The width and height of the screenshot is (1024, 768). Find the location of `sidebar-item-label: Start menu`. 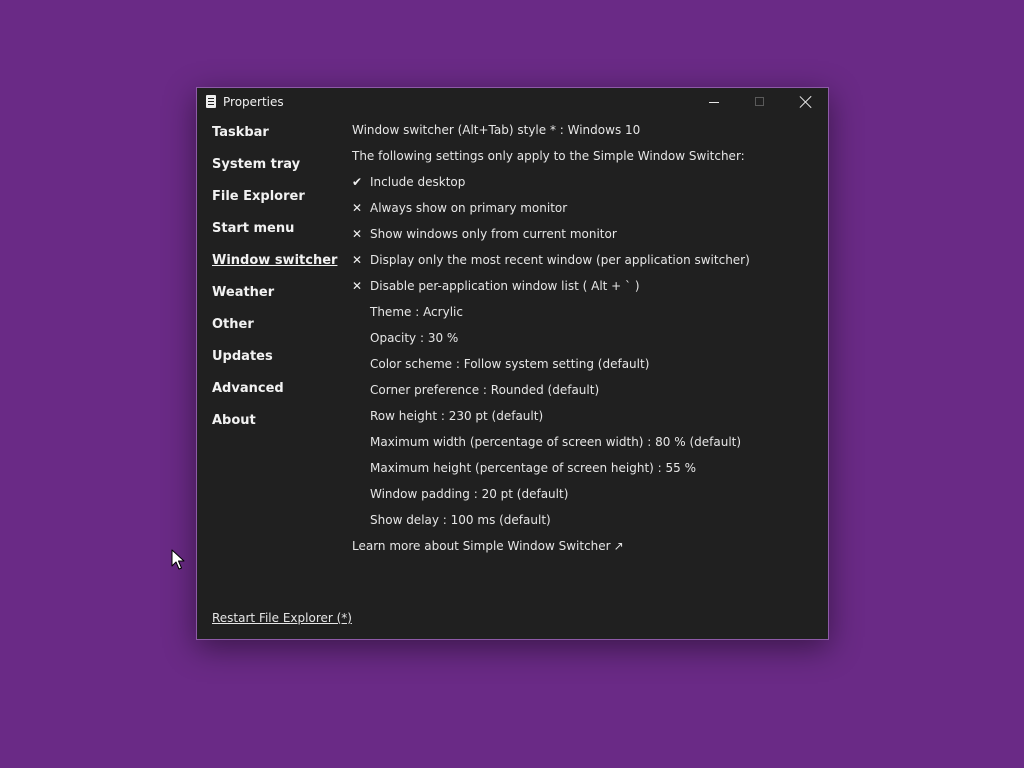

sidebar-item-label: Start menu is located at coordinates (253, 228).